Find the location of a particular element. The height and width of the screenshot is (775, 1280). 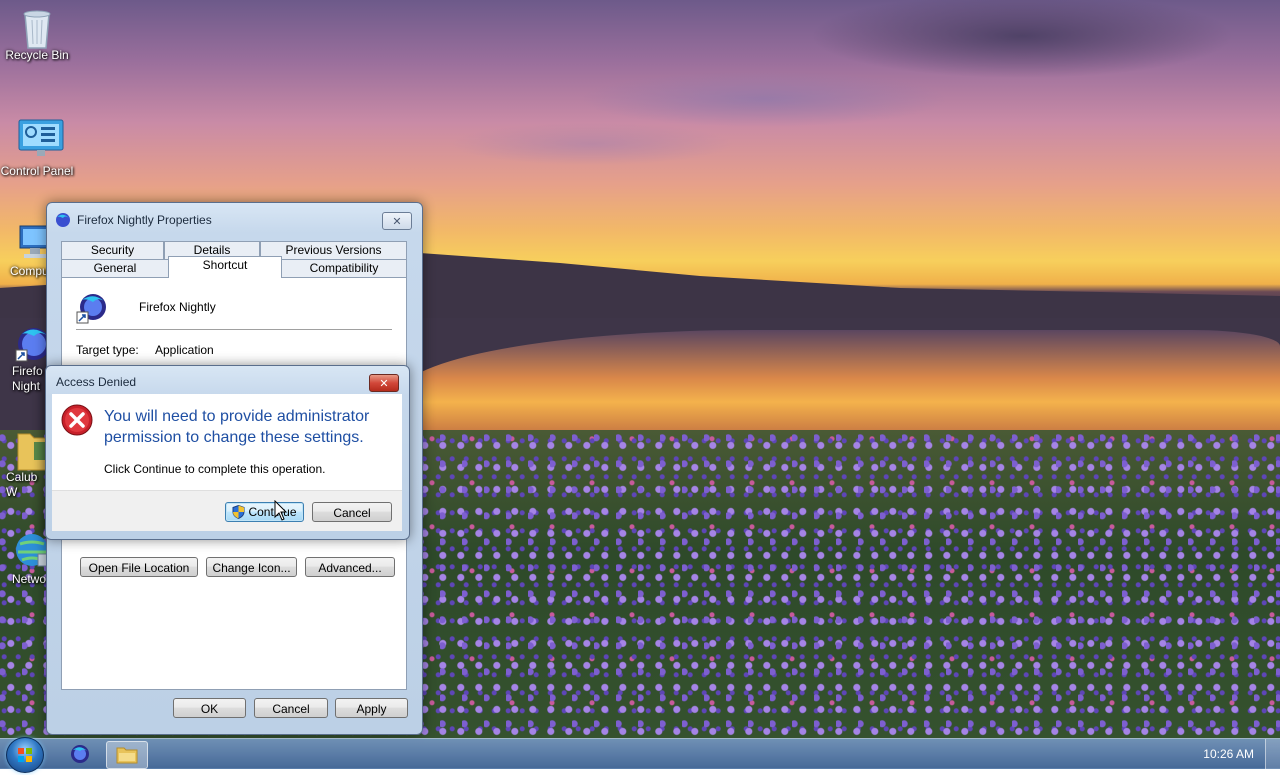

window-title: Firefox Nightly Properties is located at coordinates (144, 220).